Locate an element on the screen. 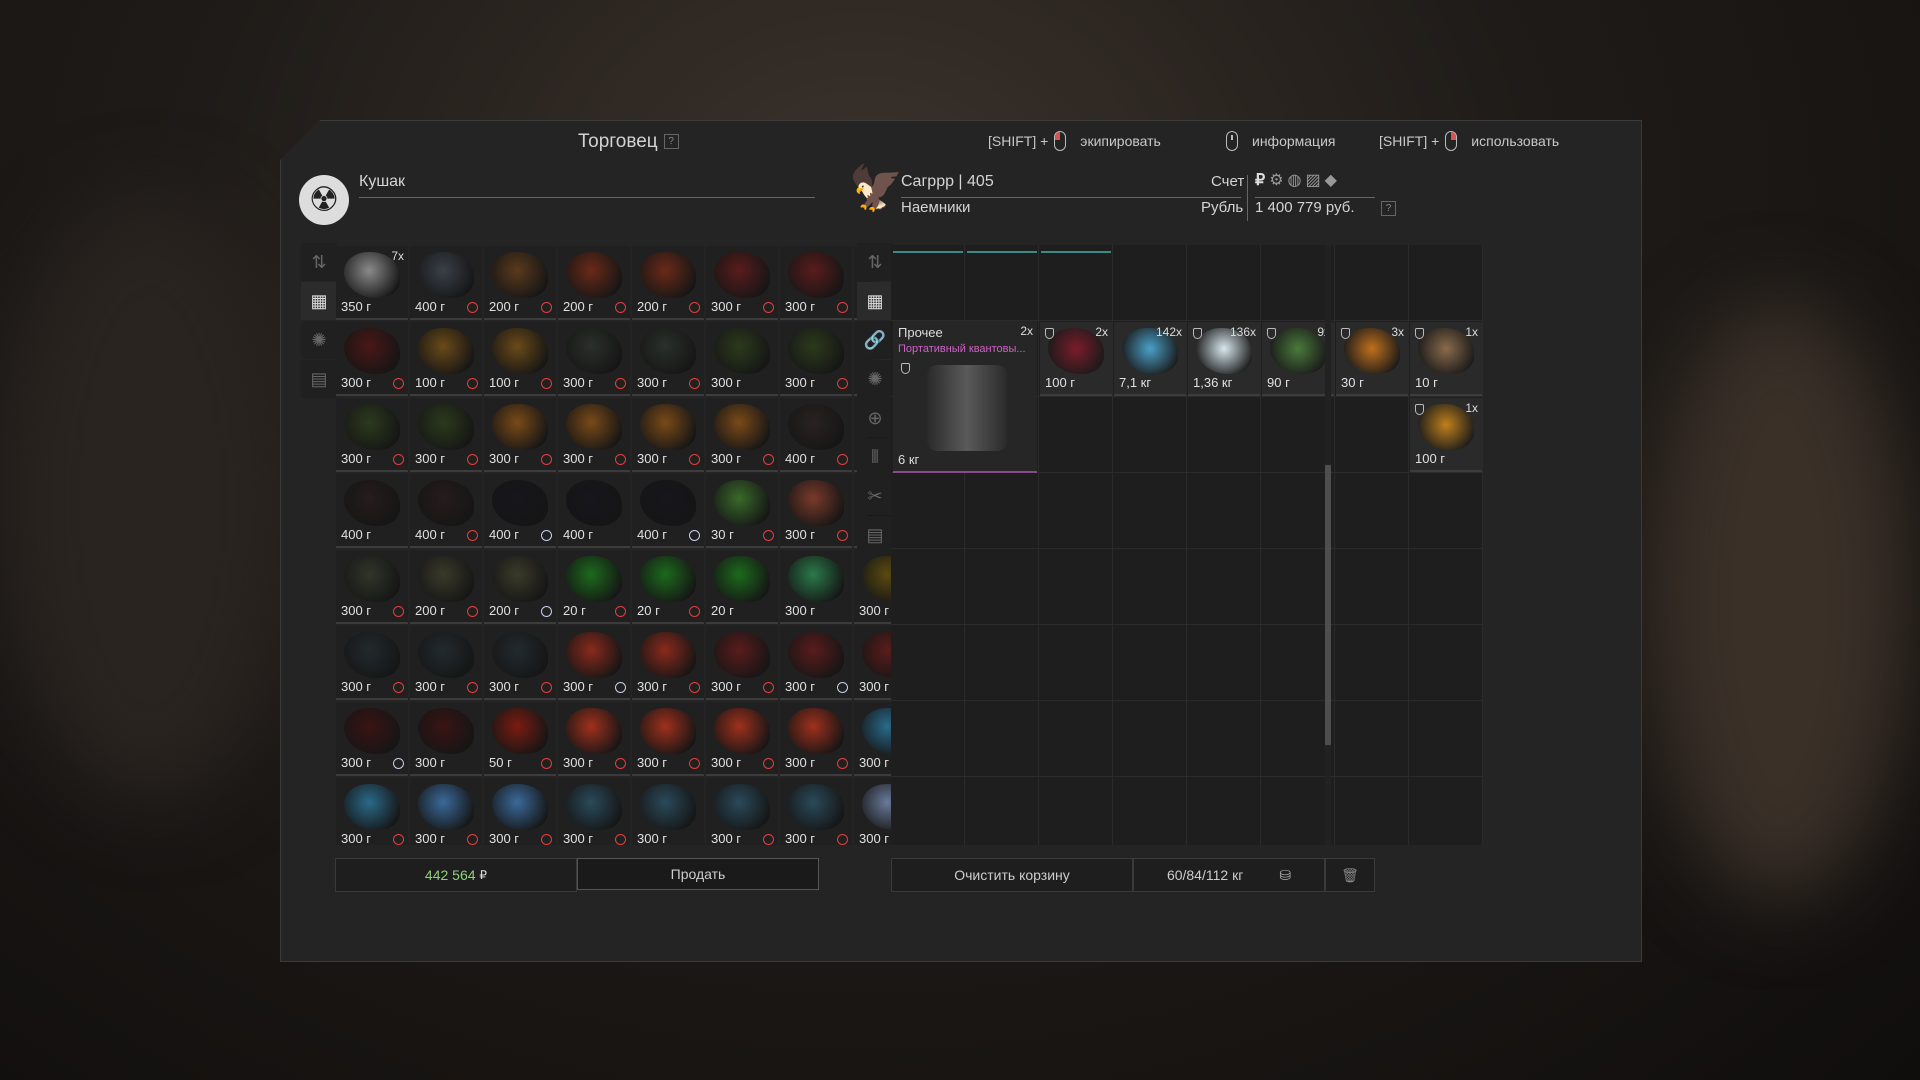 The image size is (1920, 1080). quantum-generator-item: Прочее 2x Портативный квантовы... 6 кг is located at coordinates (965, 397).